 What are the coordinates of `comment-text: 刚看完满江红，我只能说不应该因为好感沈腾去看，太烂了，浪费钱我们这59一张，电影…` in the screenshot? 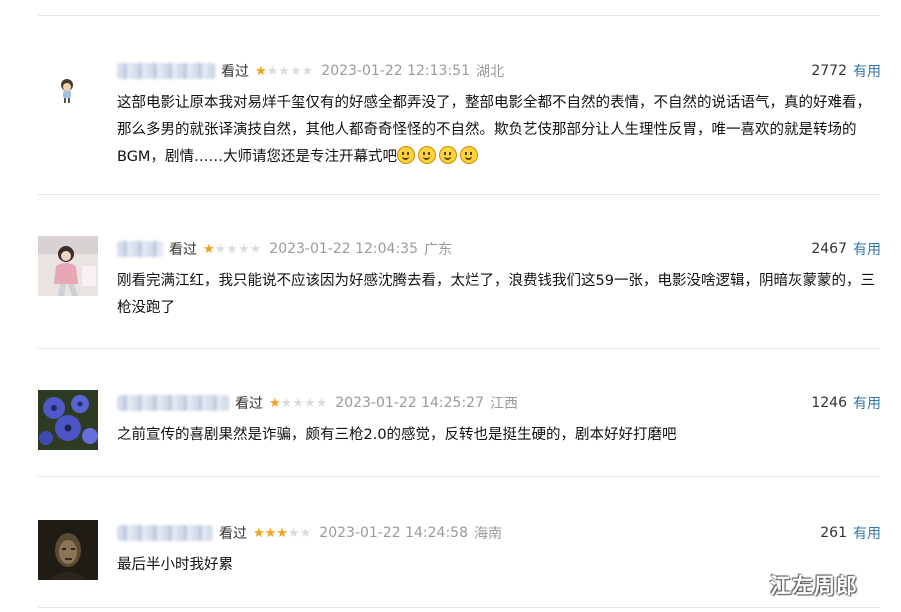 It's located at (501, 295).